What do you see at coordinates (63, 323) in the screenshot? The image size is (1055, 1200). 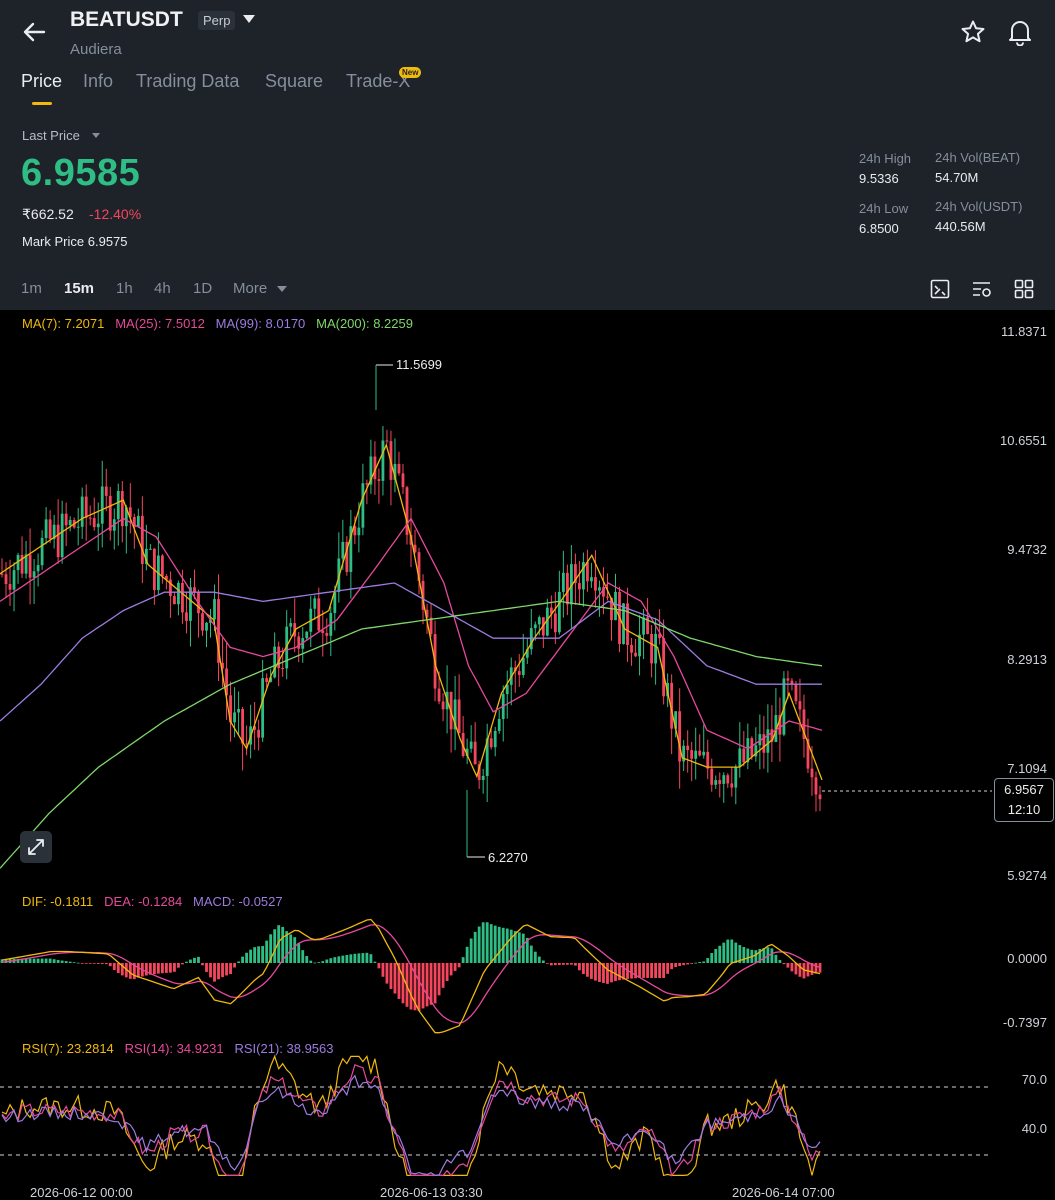 I see `ma7-legend: MA(7): 7.2071` at bounding box center [63, 323].